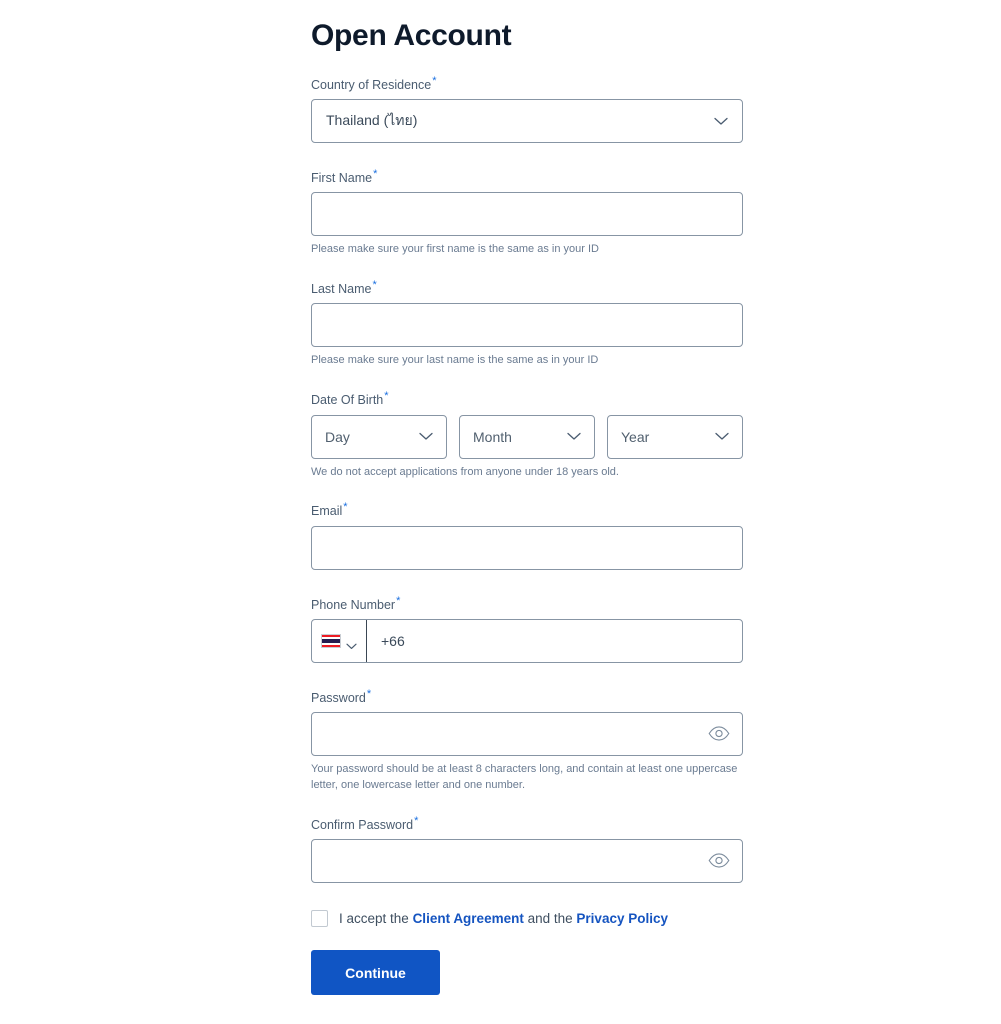  What do you see at coordinates (554, 641) in the screenshot?
I see `phone-number-input: +66` at bounding box center [554, 641].